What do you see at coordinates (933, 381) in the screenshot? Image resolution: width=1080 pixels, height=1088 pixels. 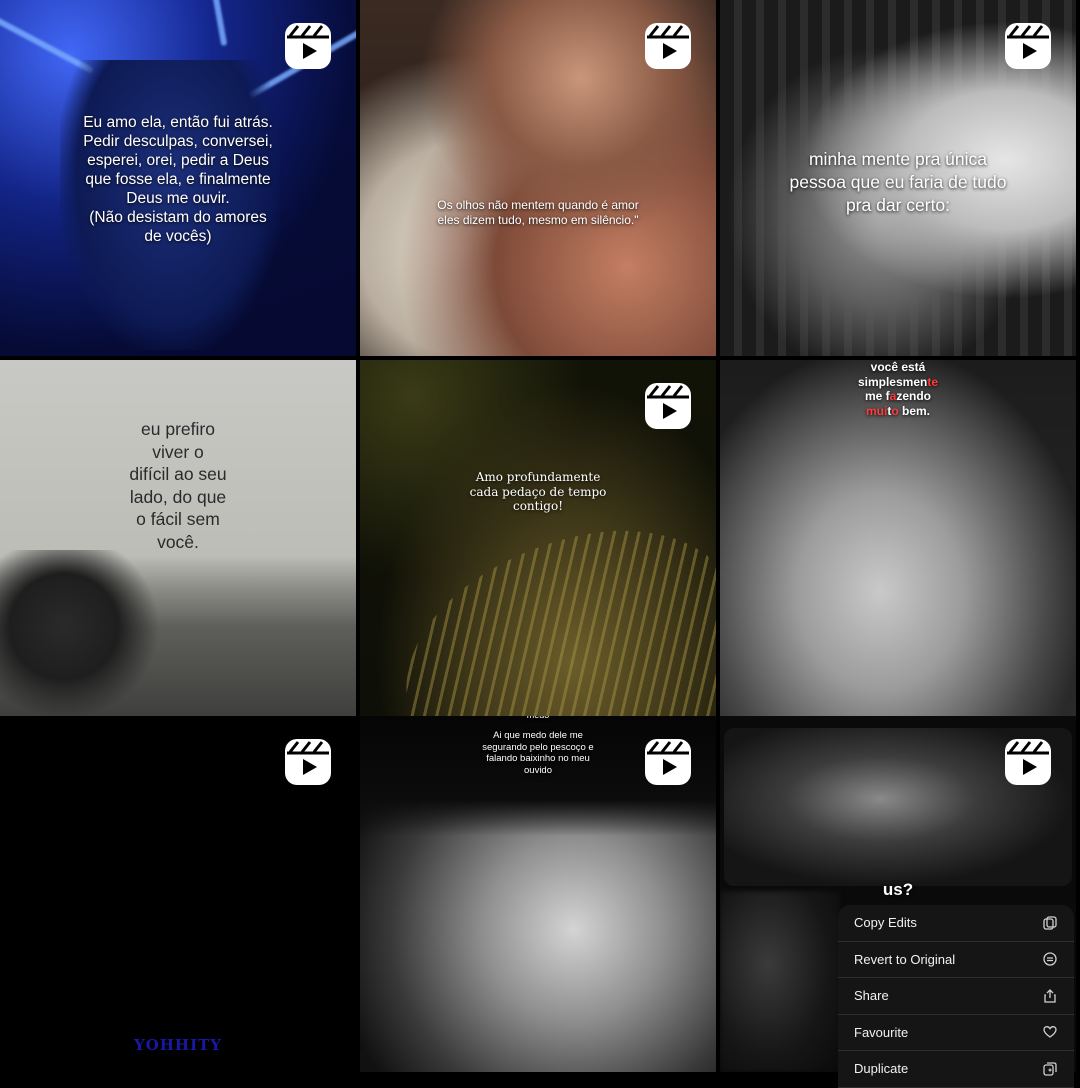 I see `caption-highlight: te` at bounding box center [933, 381].